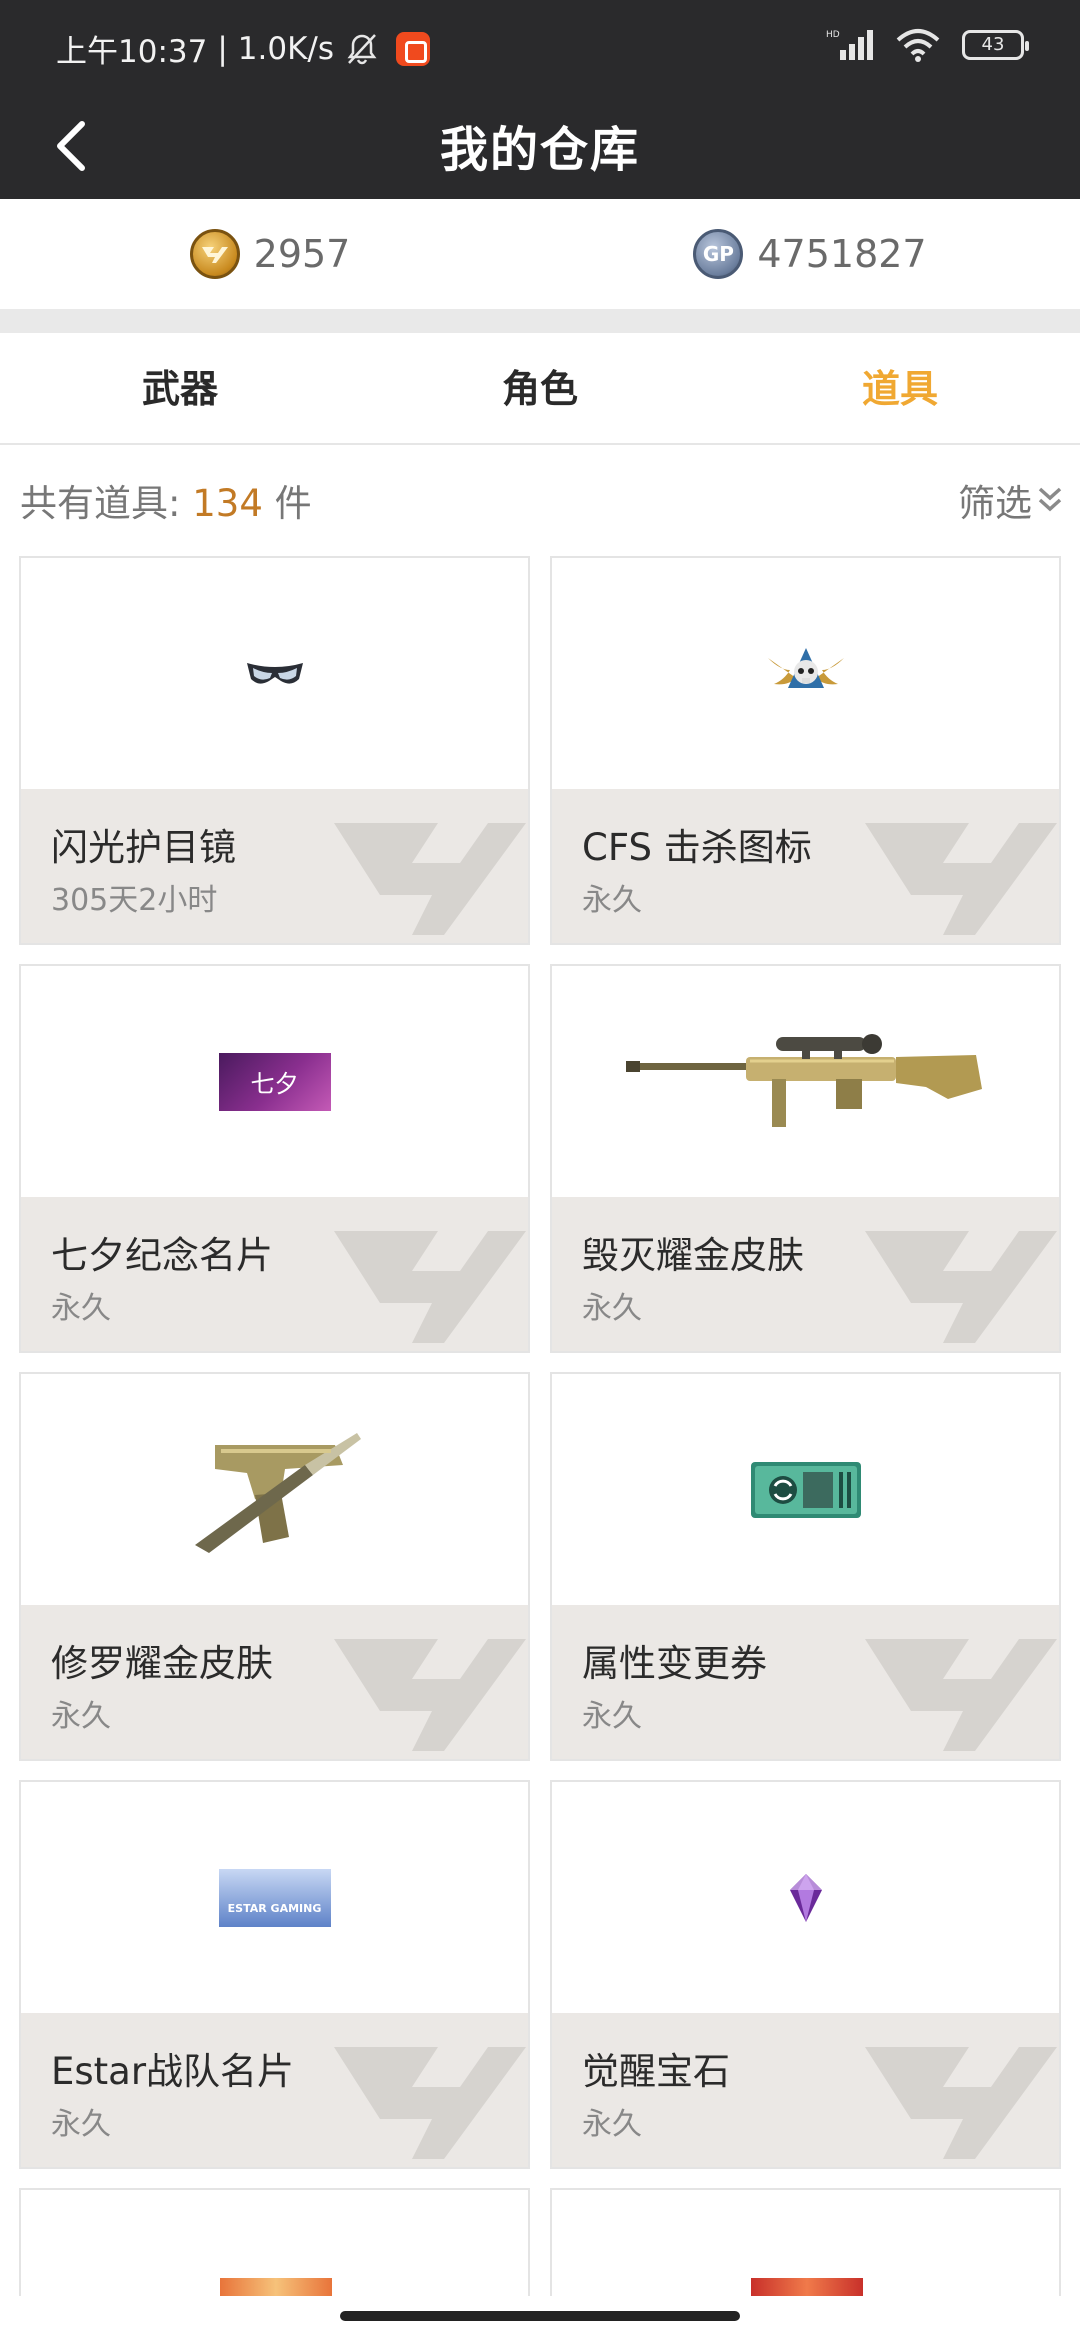 This screenshot has height=2340, width=1080. I want to click on cf-points: 2957, so click(270, 254).